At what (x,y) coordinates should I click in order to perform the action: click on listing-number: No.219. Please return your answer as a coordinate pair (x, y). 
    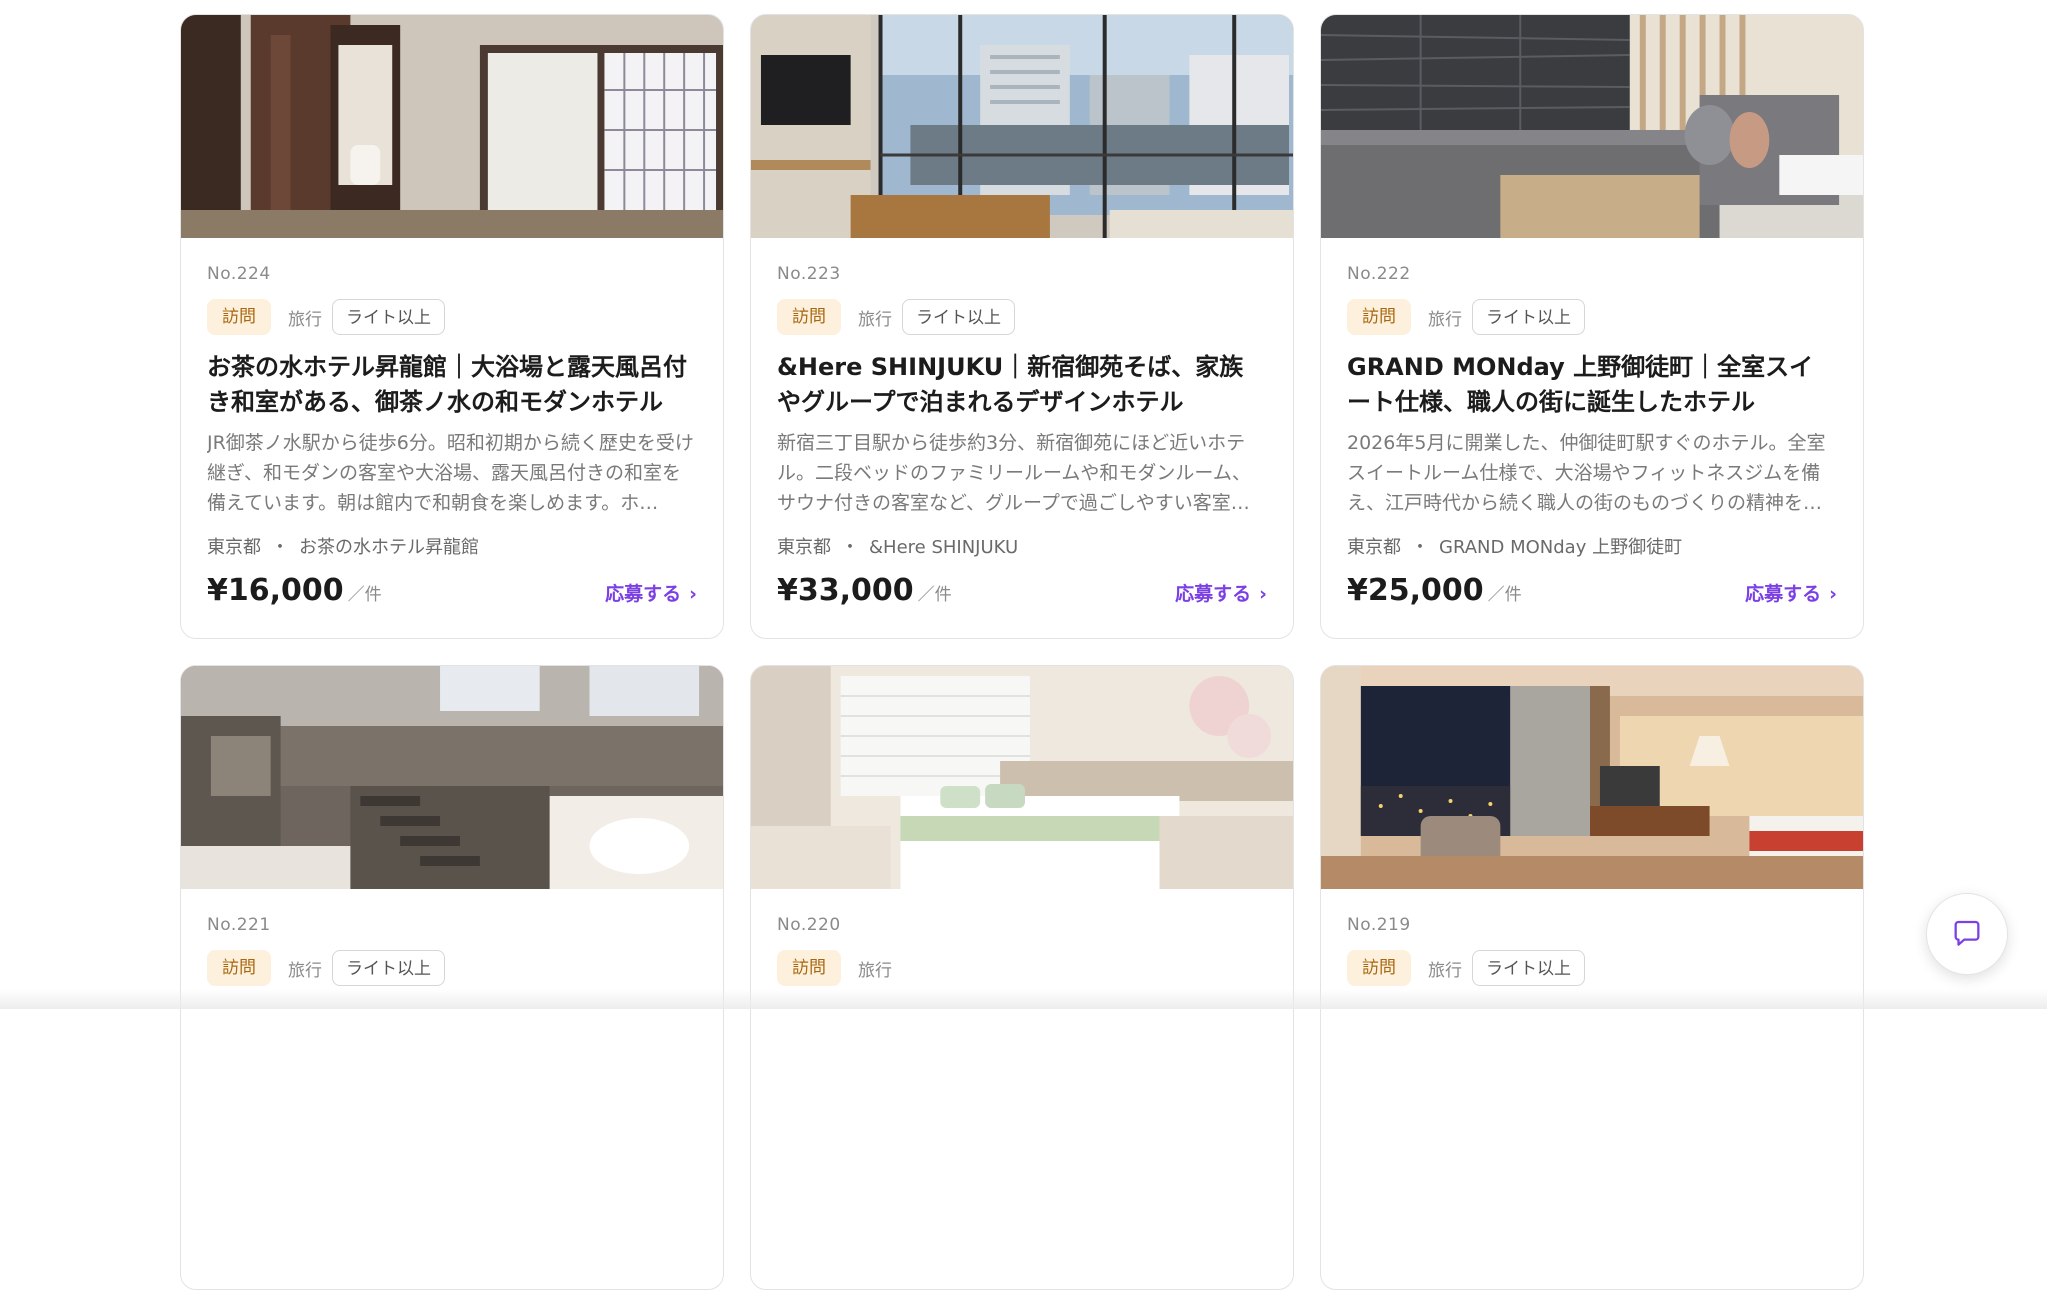
    Looking at the image, I should click on (1379, 925).